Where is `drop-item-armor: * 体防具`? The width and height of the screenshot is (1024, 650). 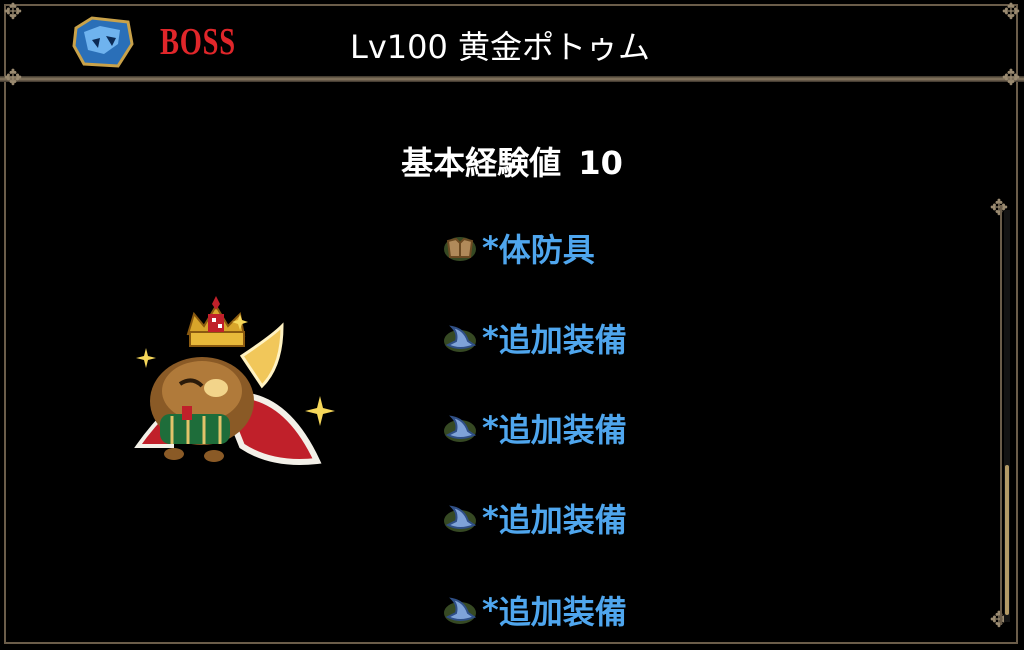
drop-item-armor: * 体防具 is located at coordinates (518, 248).